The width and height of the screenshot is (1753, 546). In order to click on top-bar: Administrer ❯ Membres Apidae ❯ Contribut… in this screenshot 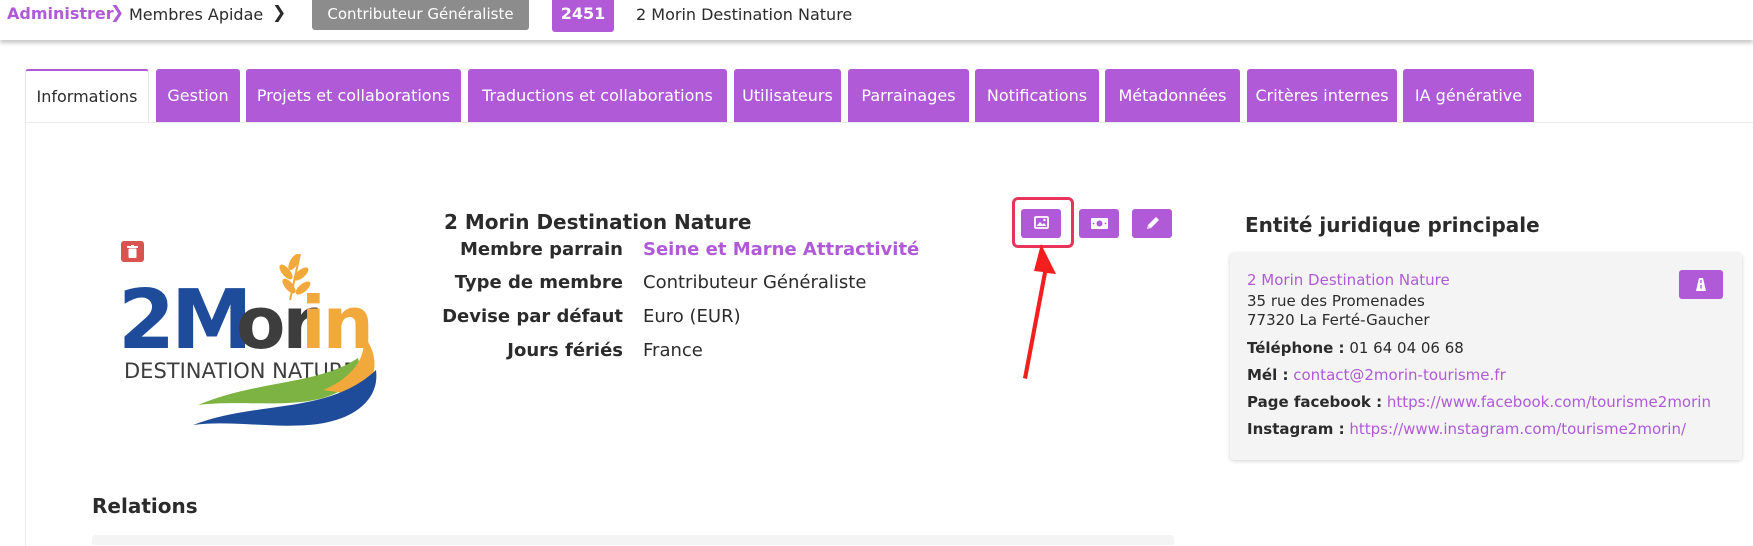, I will do `click(876, 20)`.